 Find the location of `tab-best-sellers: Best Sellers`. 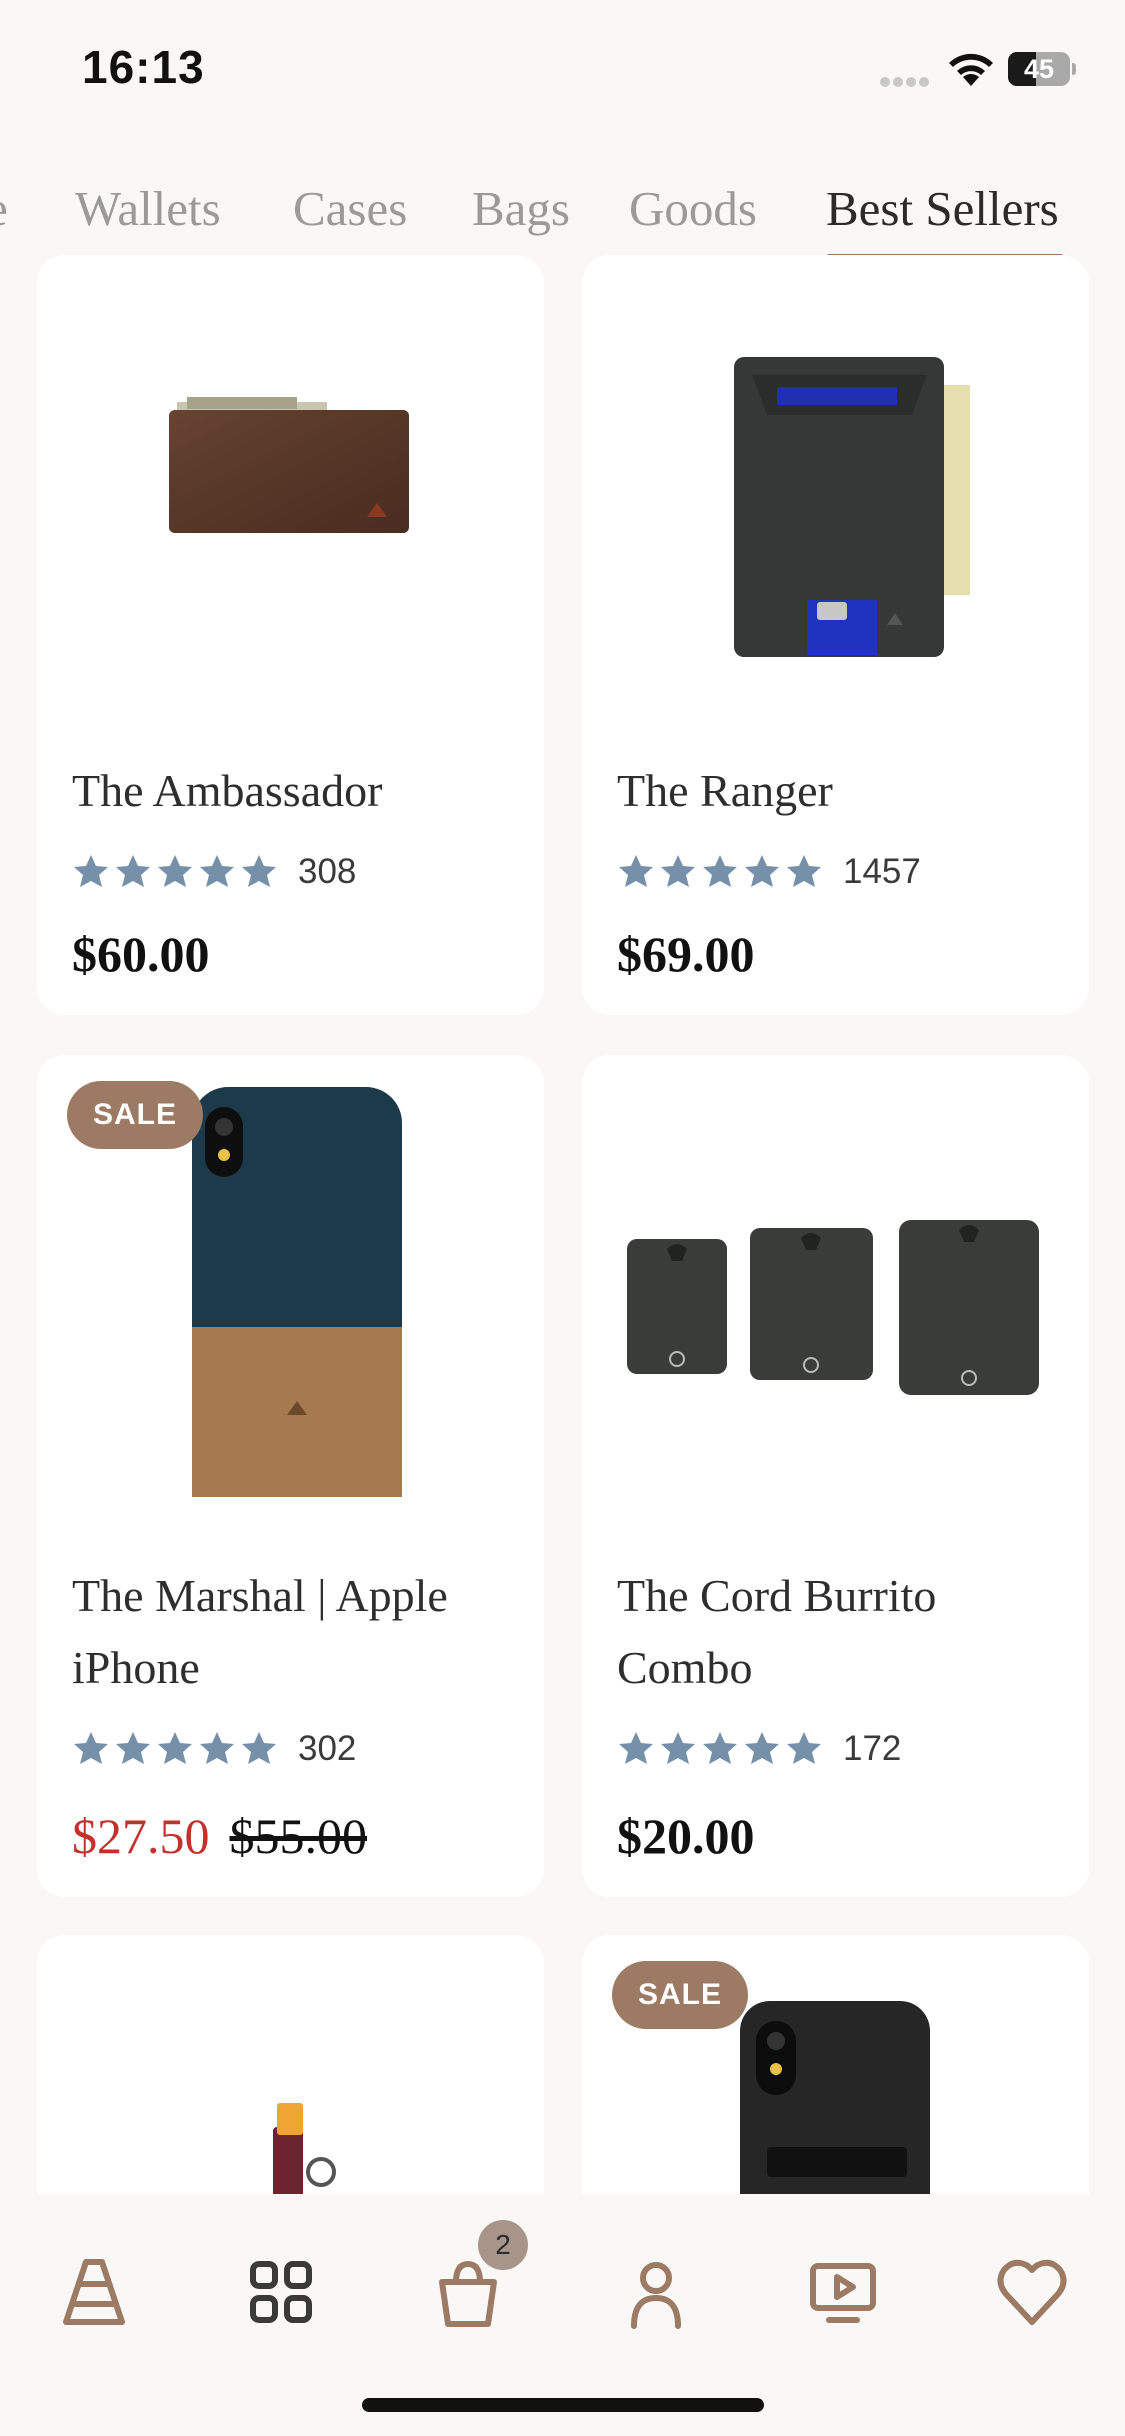

tab-best-sellers: Best Sellers is located at coordinates (942, 208).